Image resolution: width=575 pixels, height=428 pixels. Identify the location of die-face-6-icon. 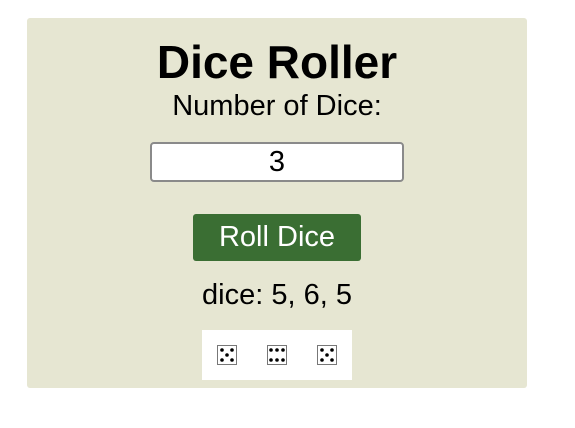
(277, 355).